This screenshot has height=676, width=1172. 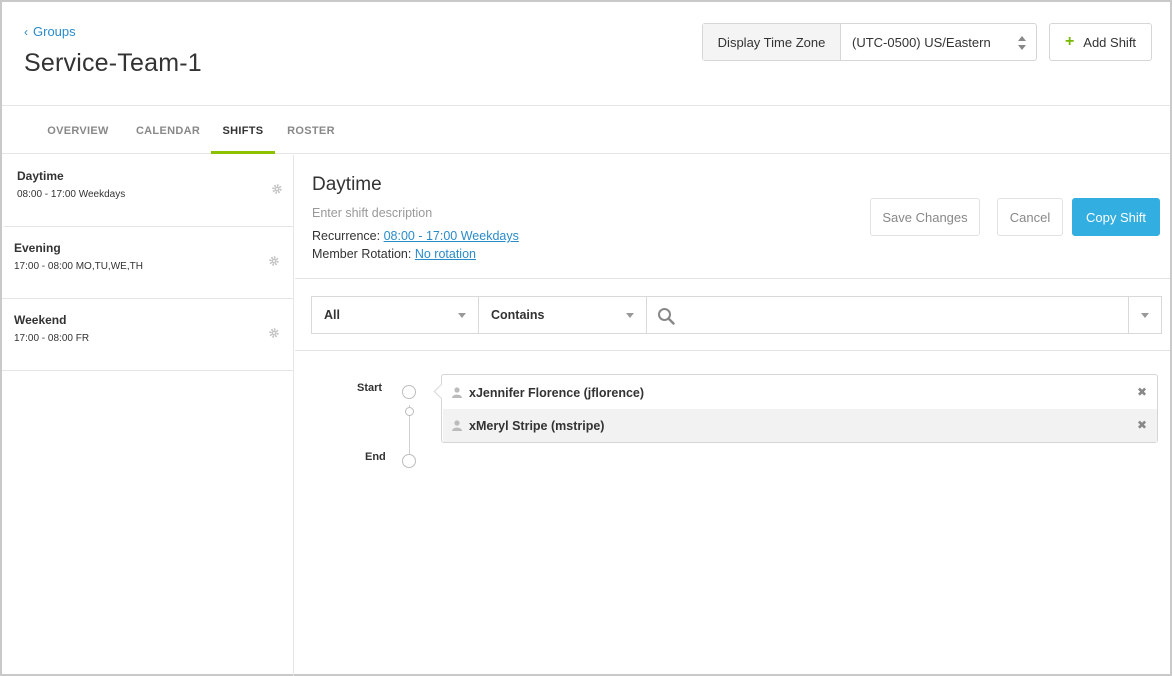 What do you see at coordinates (409, 461) in the screenshot?
I see `end-node` at bounding box center [409, 461].